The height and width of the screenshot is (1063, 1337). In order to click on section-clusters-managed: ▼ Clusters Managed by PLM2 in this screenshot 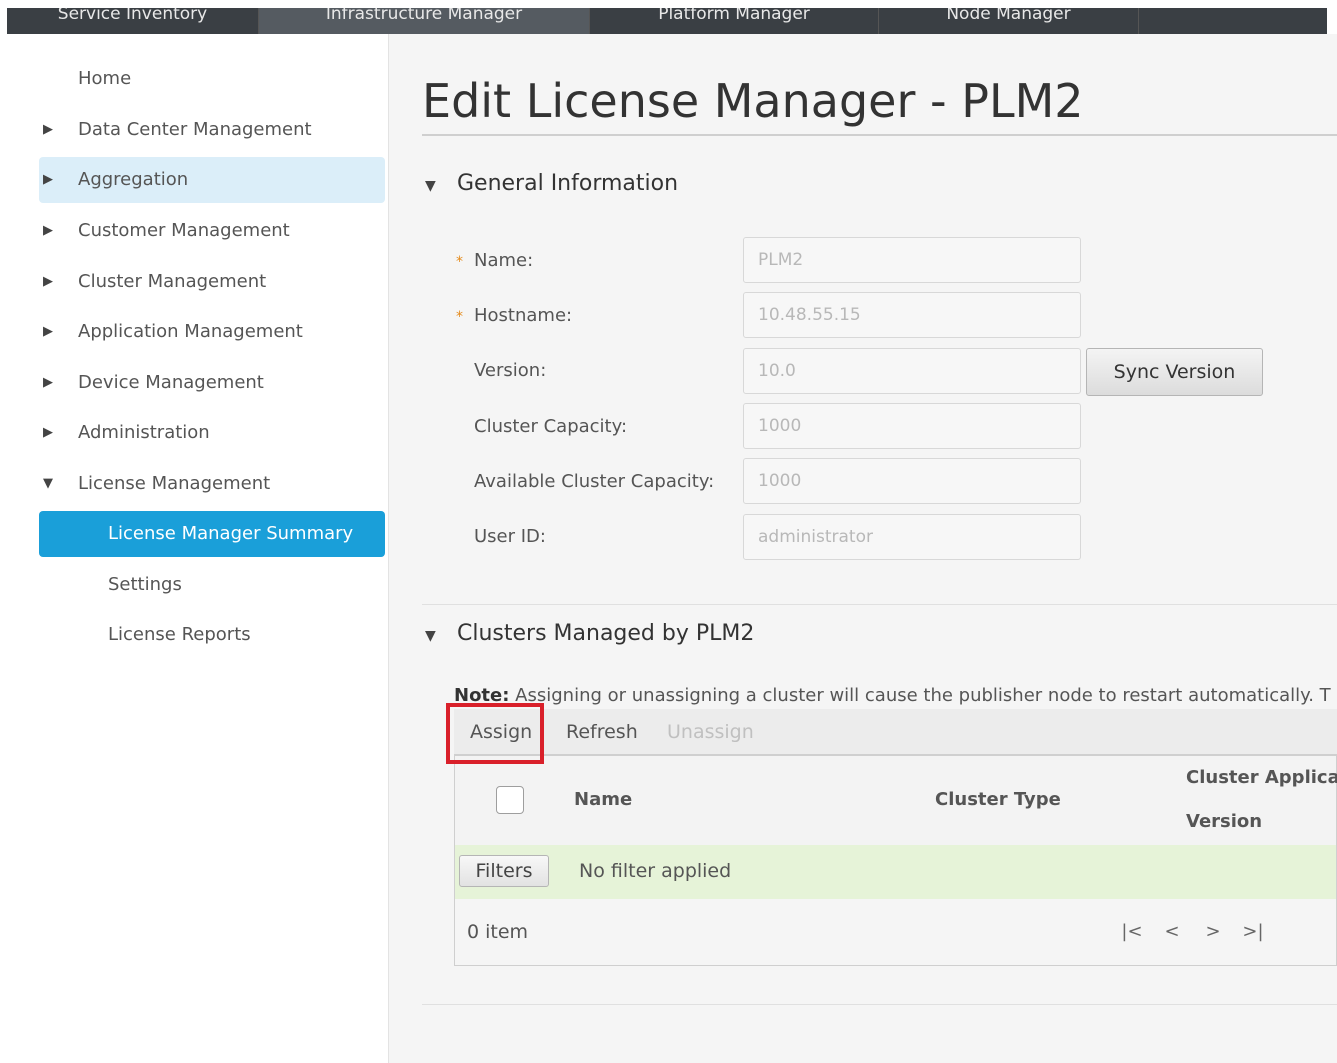, I will do `click(589, 633)`.